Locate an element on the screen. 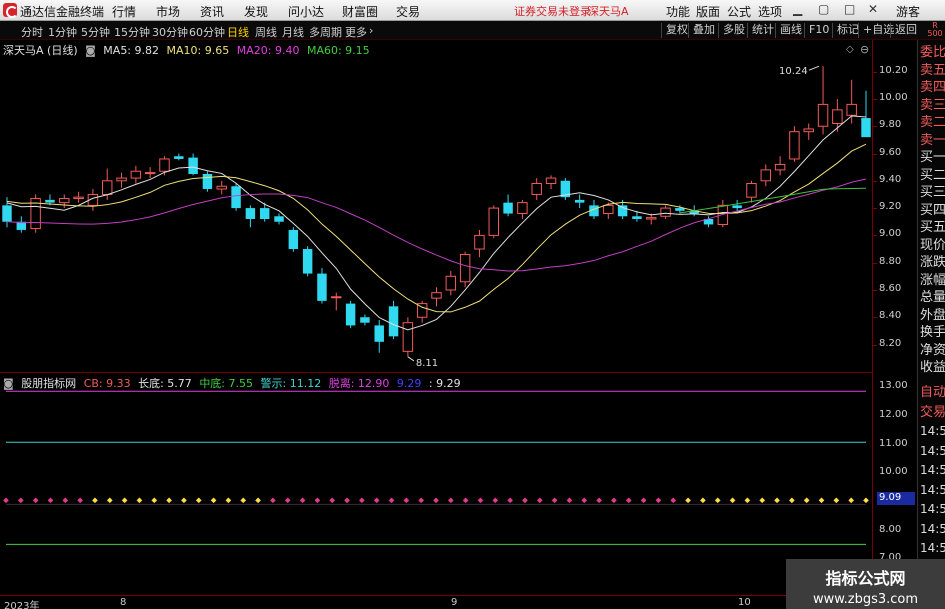 The width and height of the screenshot is (945, 609). menu-item-formula: 公式 is located at coordinates (739, 11).